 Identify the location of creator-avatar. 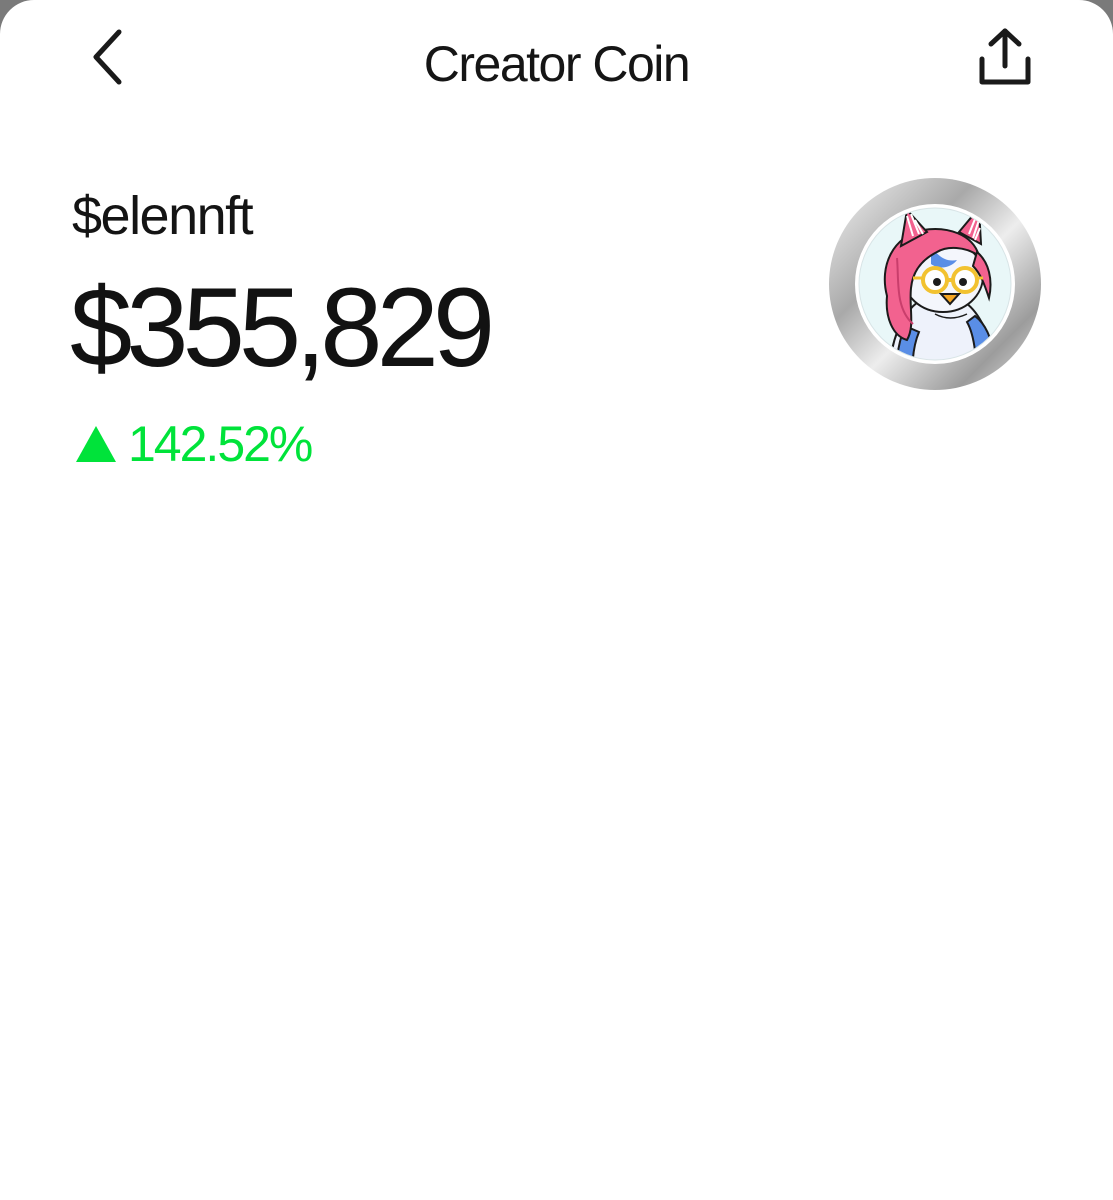
(935, 284).